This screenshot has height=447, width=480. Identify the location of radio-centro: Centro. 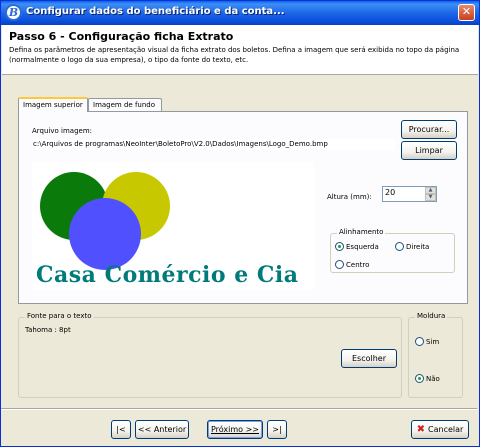
(352, 264).